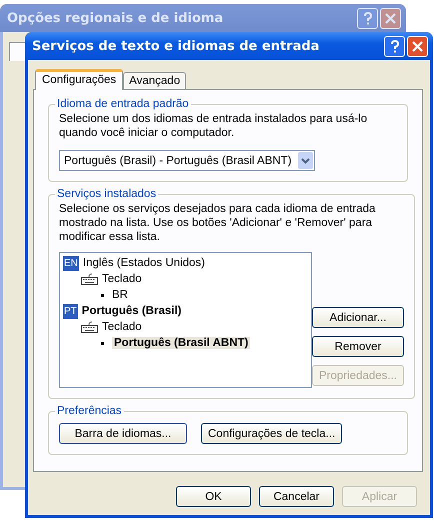 This screenshot has width=434, height=522. Describe the element at coordinates (187, 160) in the screenshot. I see `language-dropdown: Português (Brasil) - Português (Brasil ABNT)` at that location.